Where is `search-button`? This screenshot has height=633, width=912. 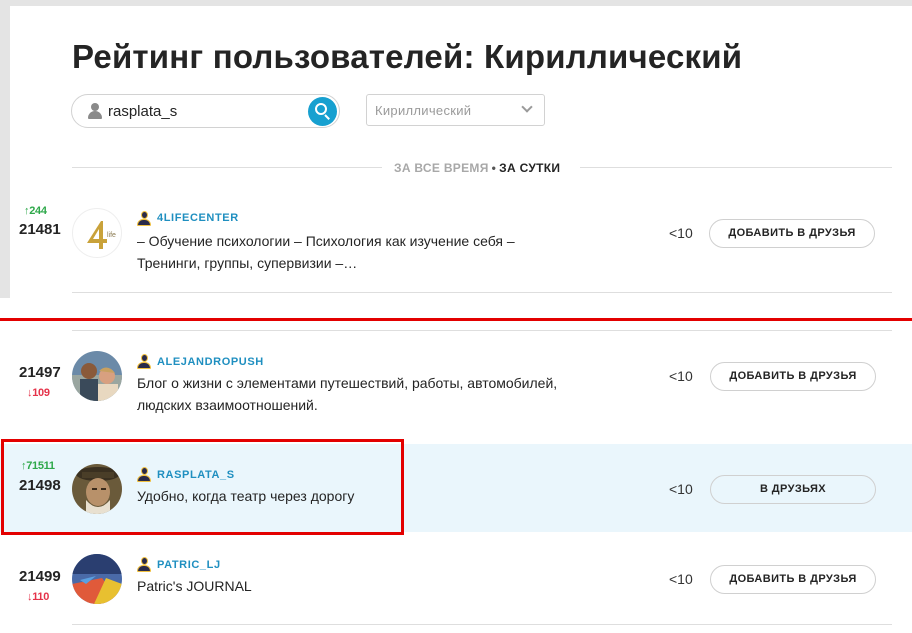 search-button is located at coordinates (322, 111).